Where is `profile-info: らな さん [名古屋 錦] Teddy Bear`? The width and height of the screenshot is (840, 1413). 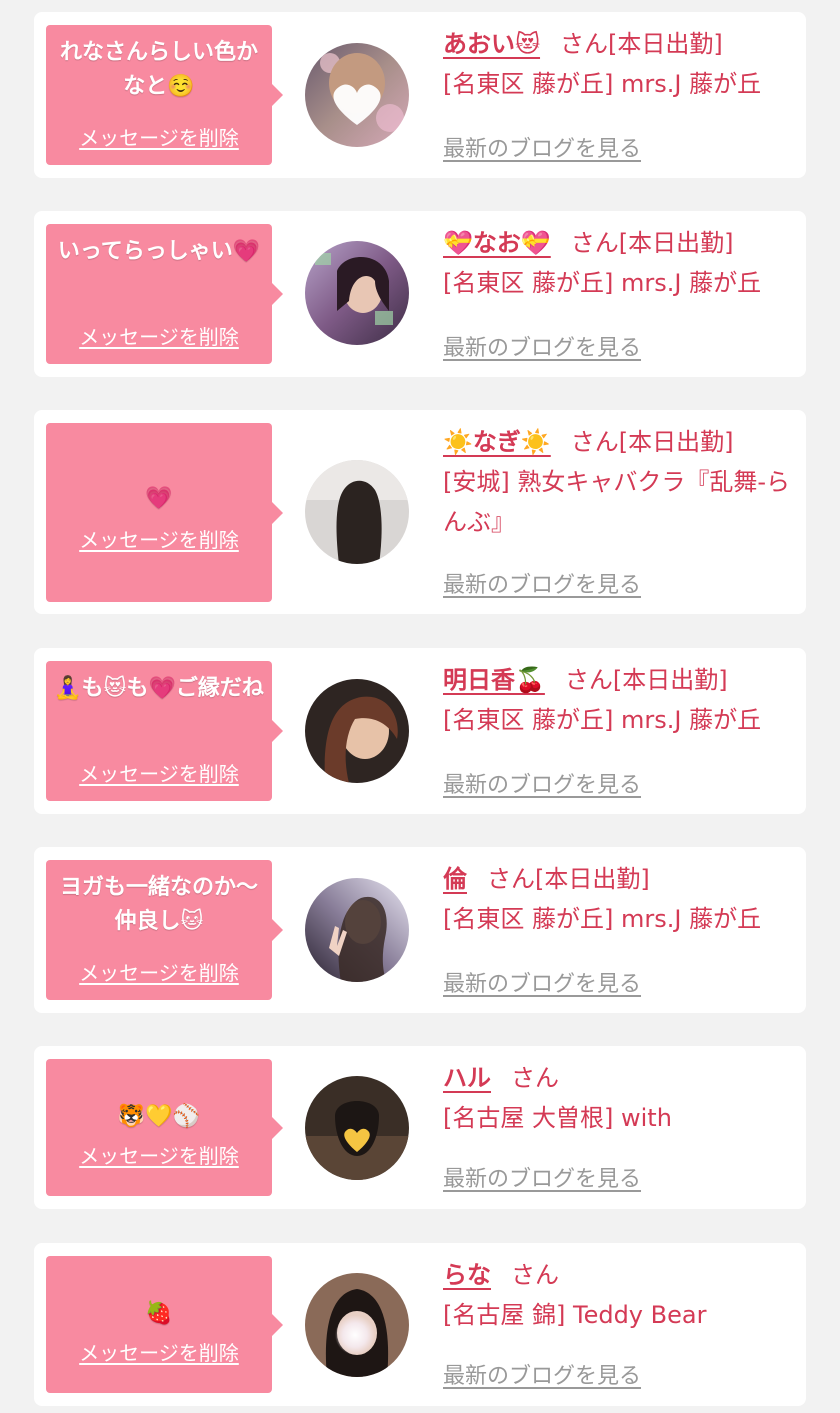 profile-info: らな さん [名古屋 錦] Teddy Bear is located at coordinates (620, 1297).